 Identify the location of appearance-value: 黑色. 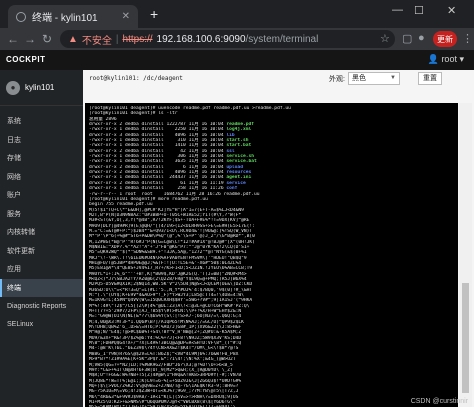
(359, 78).